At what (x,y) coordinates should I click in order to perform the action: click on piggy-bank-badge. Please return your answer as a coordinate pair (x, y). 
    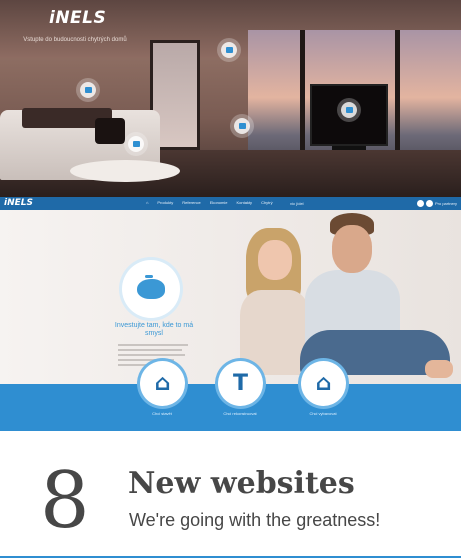
    Looking at the image, I should click on (151, 289).